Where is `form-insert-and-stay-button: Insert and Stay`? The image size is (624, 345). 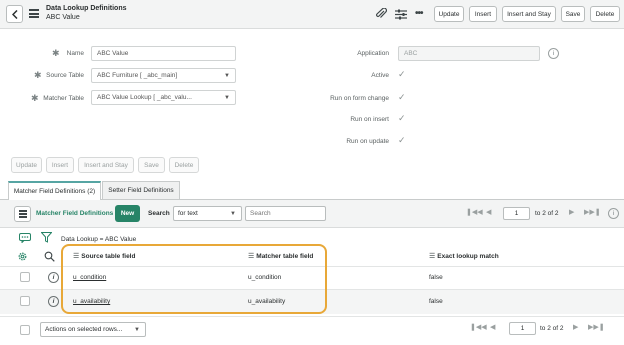 form-insert-and-stay-button: Insert and Stay is located at coordinates (106, 165).